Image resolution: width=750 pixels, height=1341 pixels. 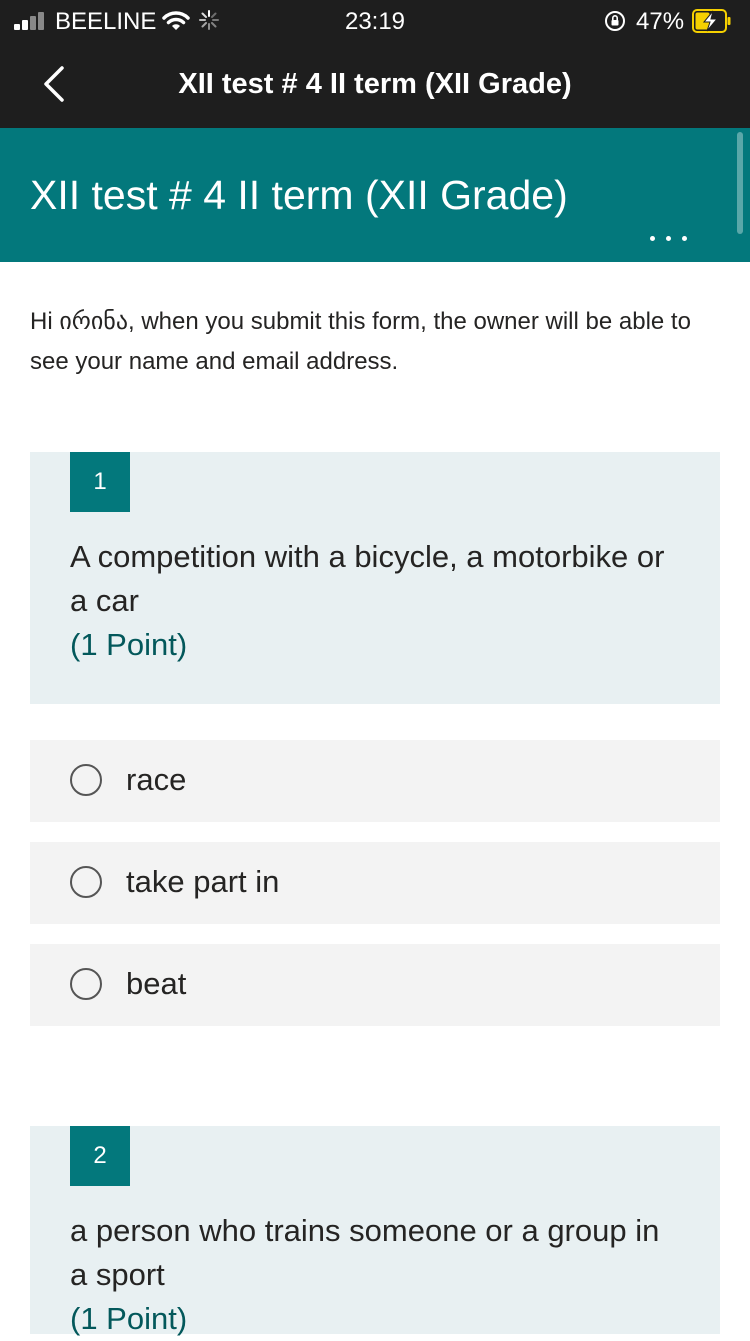 What do you see at coordinates (375, 985) in the screenshot?
I see `answer-option: beat` at bounding box center [375, 985].